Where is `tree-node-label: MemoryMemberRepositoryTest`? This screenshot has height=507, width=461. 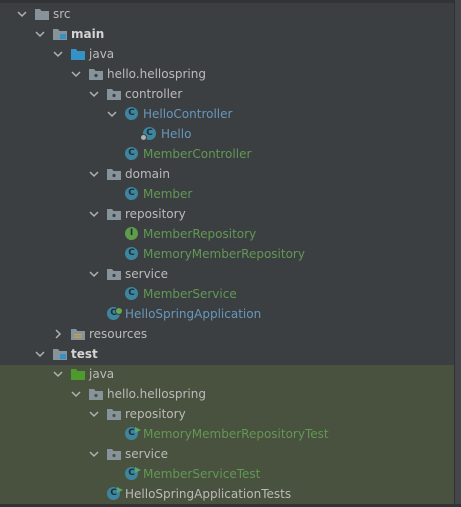
tree-node-label: MemoryMemberRepositoryTest is located at coordinates (236, 434).